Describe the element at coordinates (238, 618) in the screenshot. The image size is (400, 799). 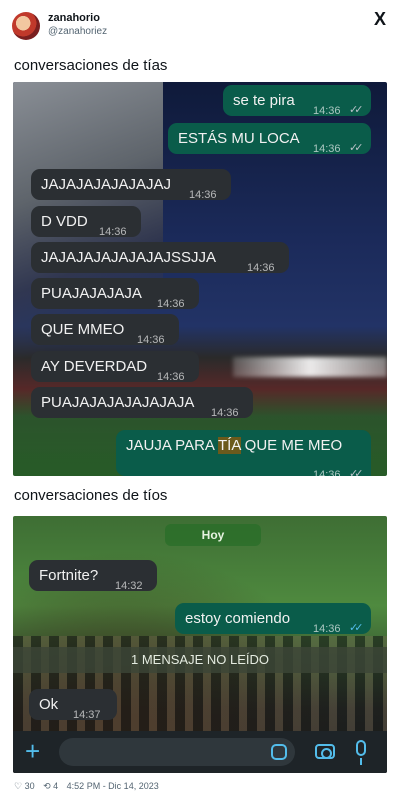
I see `message-text: estoy comiendo` at that location.